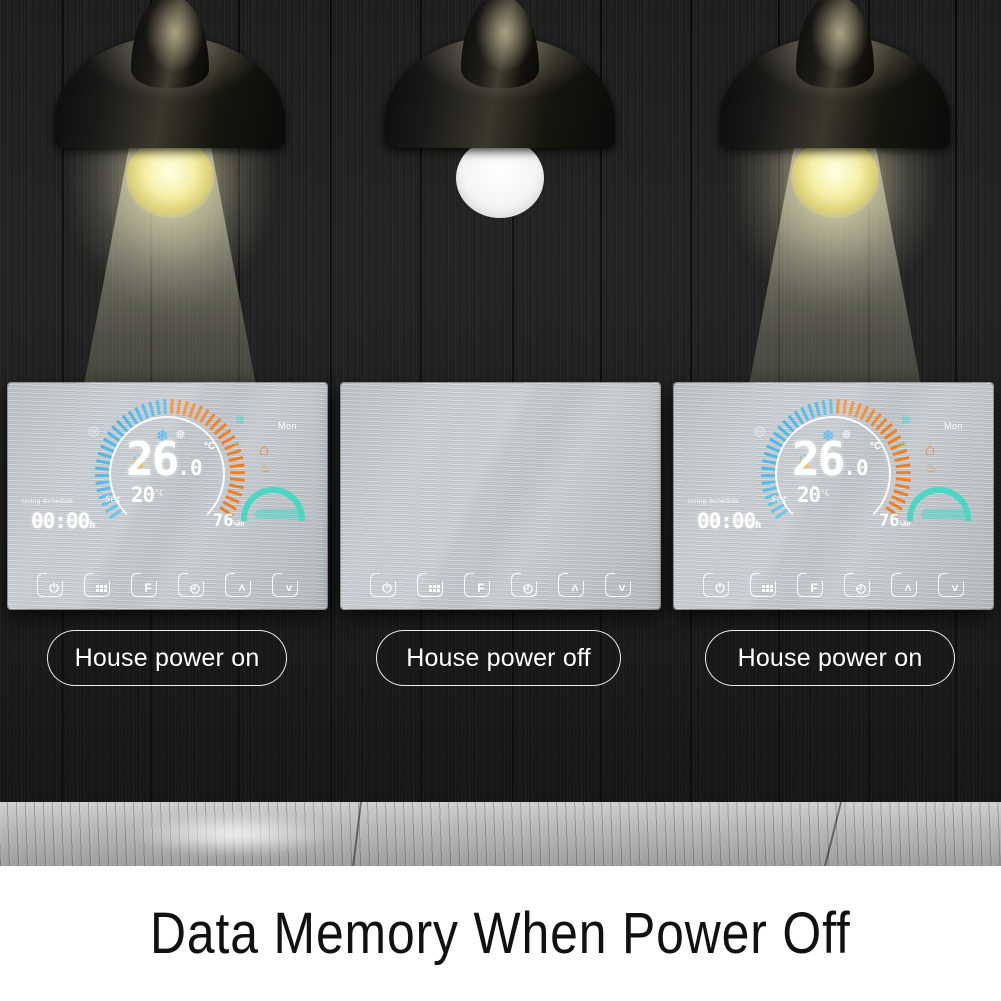  What do you see at coordinates (239, 524) in the screenshot?
I see `humidity-unit: %RH` at bounding box center [239, 524].